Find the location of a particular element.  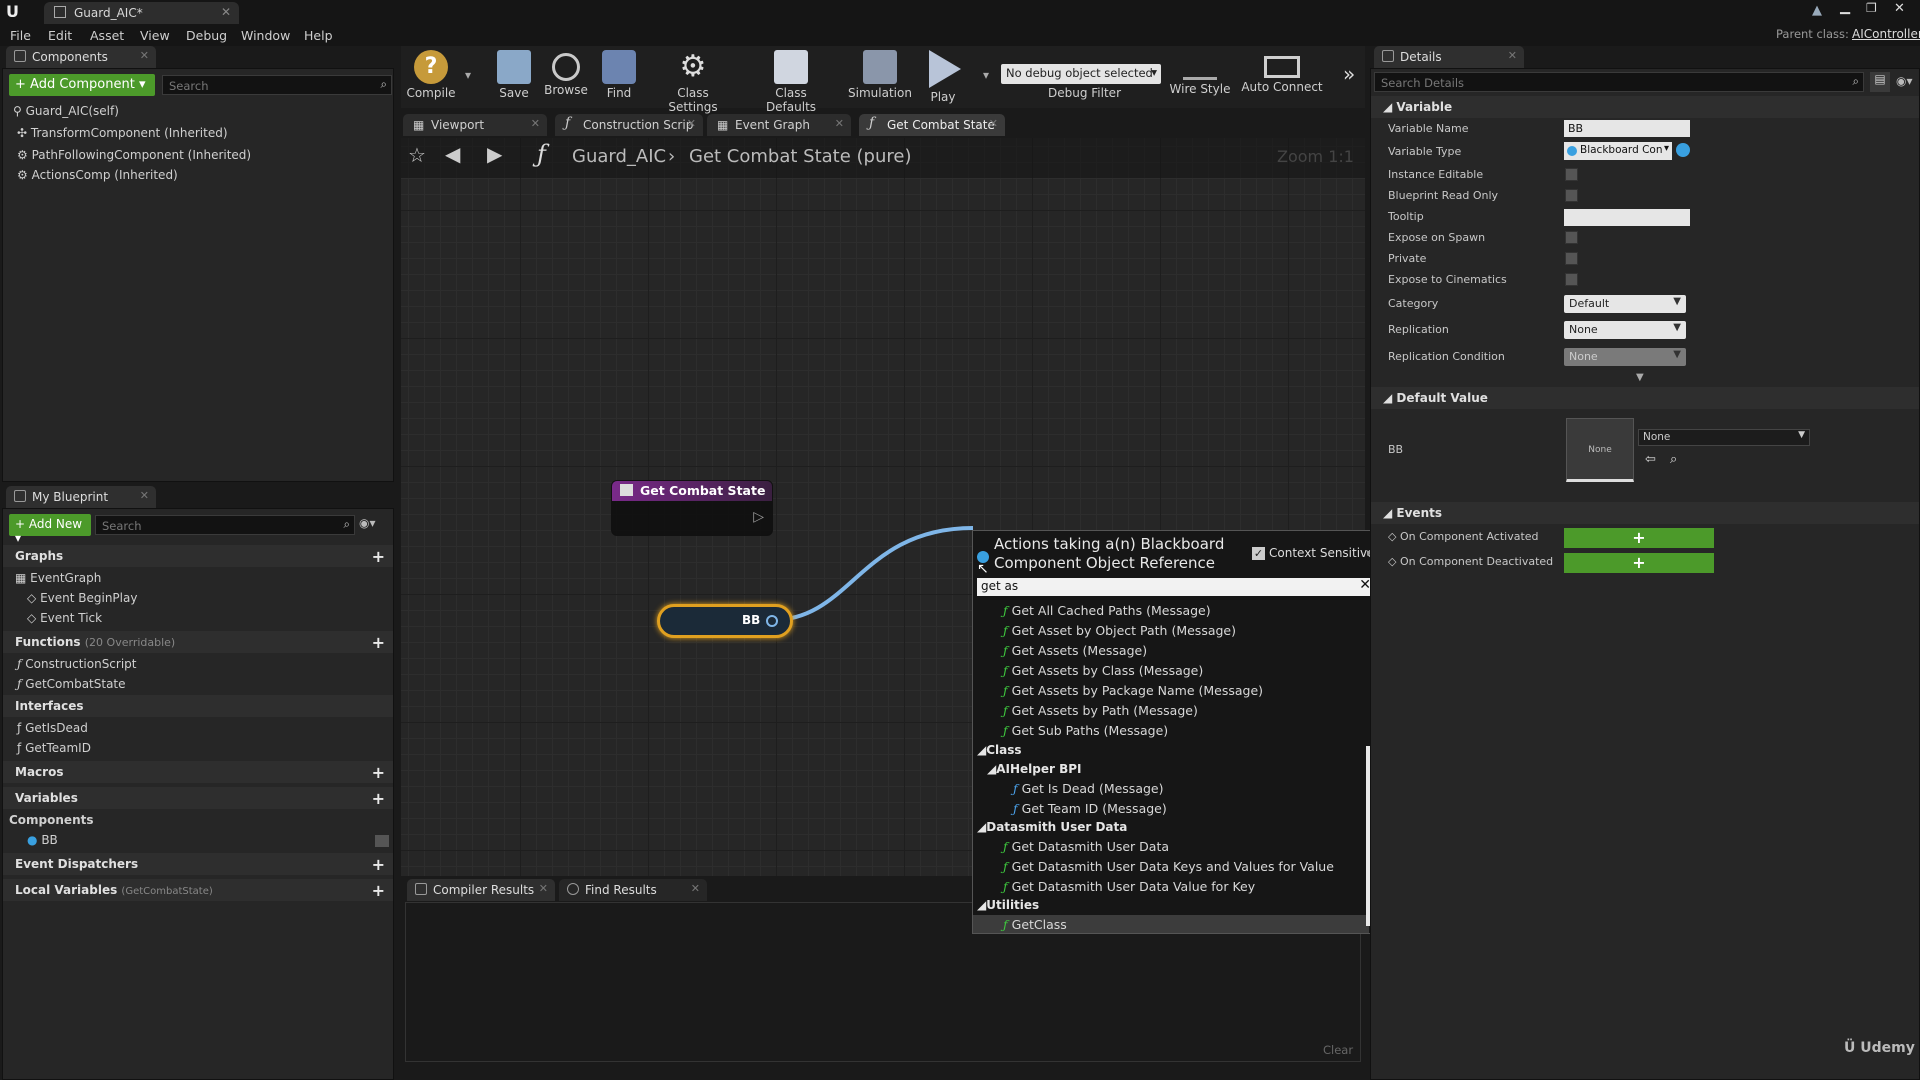

tab-find-results: Find Results ✕ is located at coordinates (633, 890).